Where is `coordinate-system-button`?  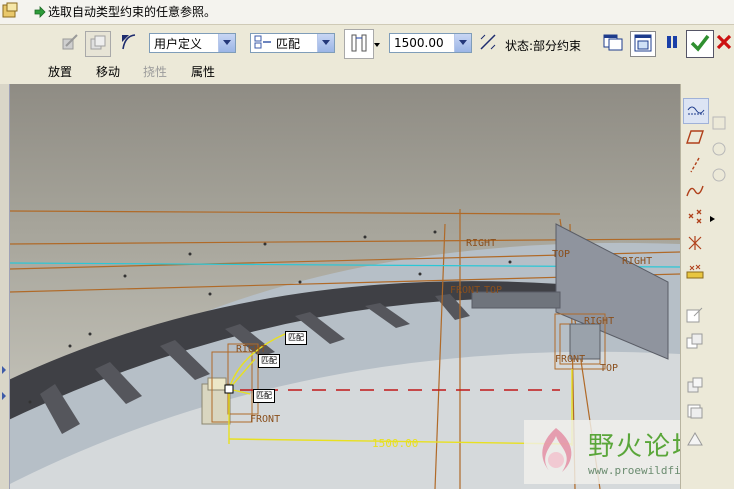 coordinate-system-button is located at coordinates (695, 244).